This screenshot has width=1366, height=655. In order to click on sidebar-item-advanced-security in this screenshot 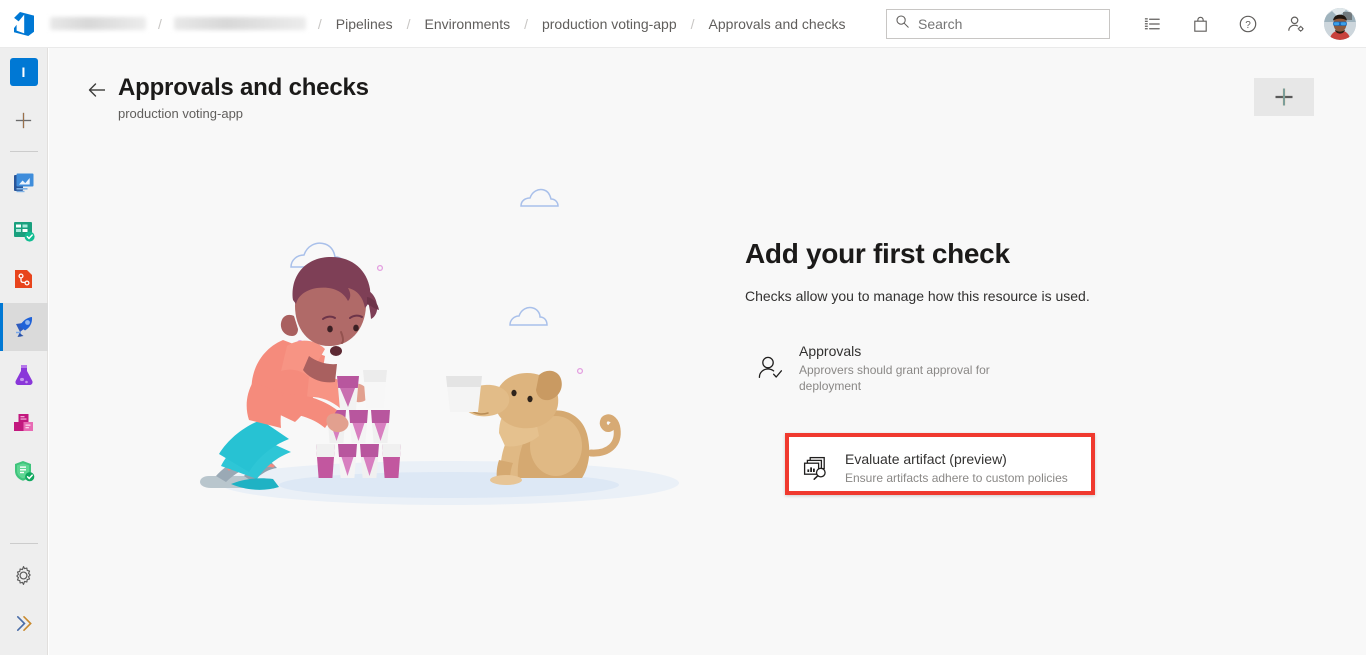, I will do `click(24, 471)`.